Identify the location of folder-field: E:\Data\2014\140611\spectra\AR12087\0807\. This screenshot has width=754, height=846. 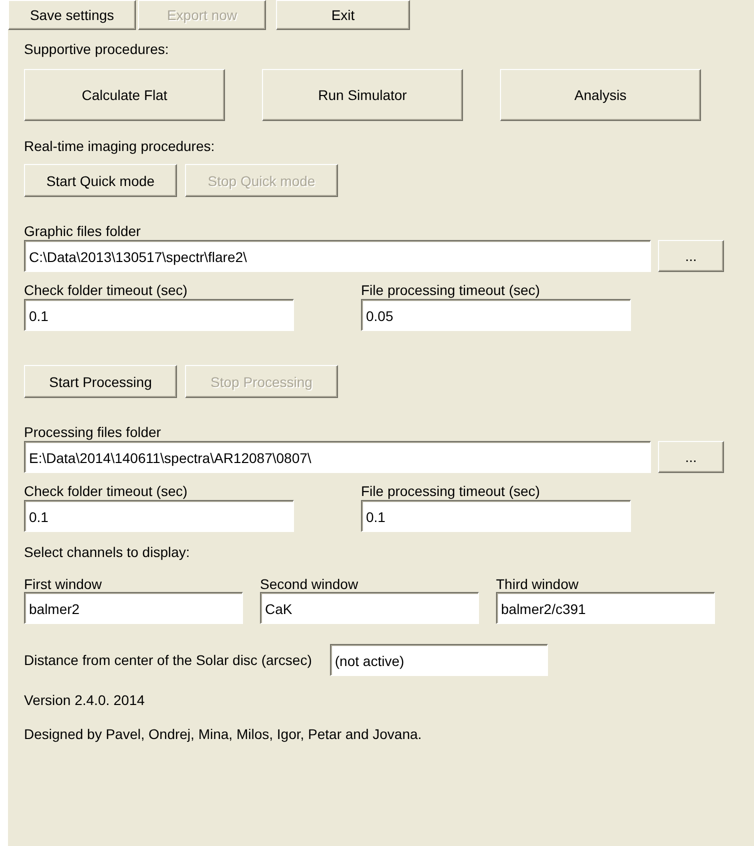
(337, 457).